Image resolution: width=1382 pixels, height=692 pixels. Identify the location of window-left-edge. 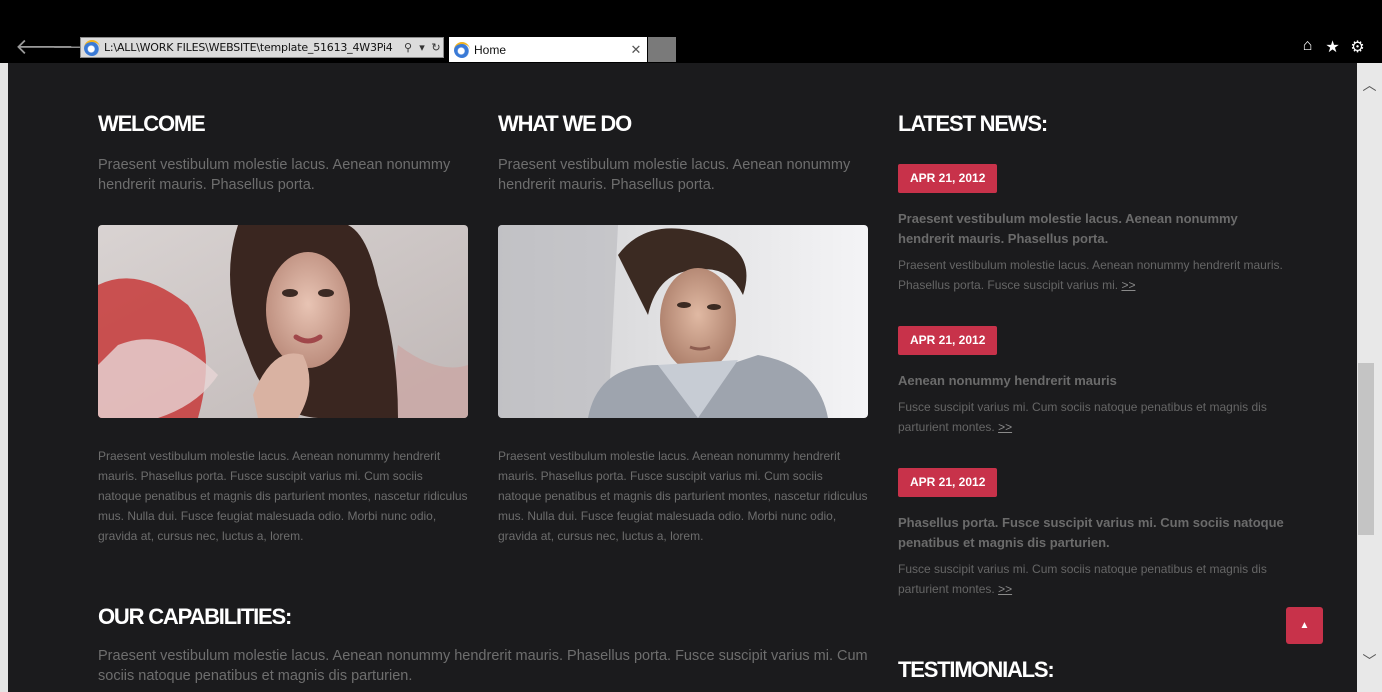
(4, 377).